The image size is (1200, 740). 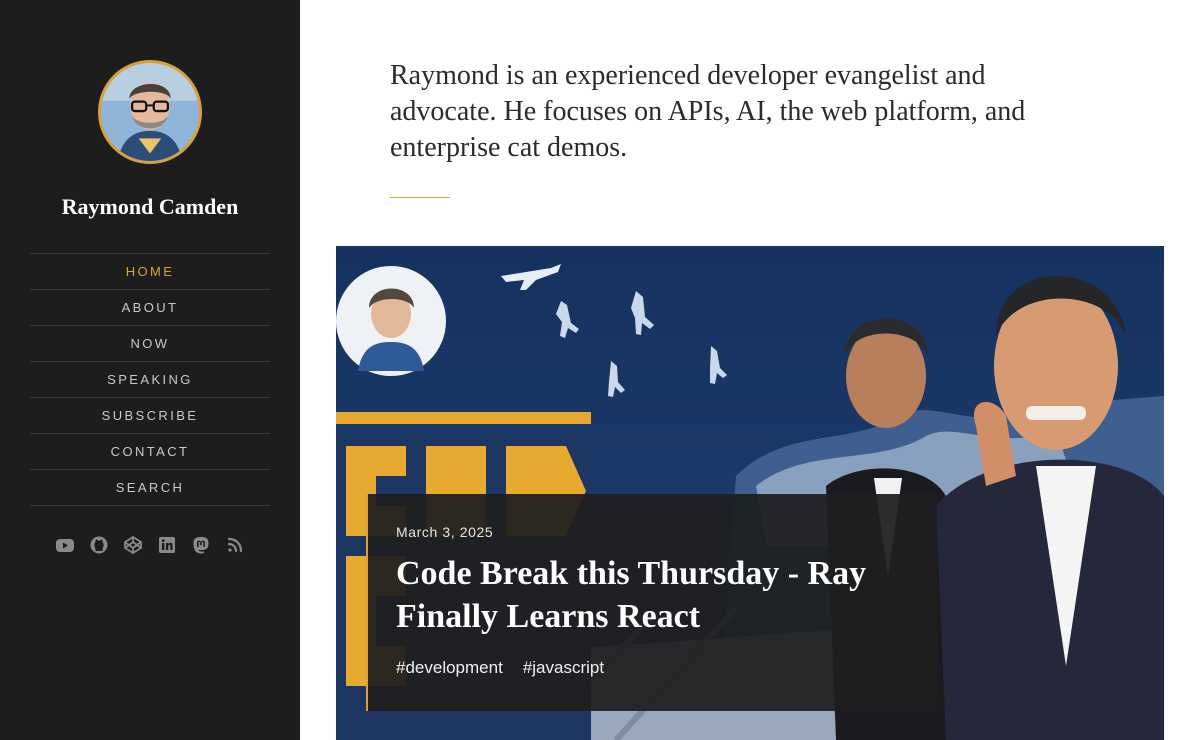 I want to click on avatar, so click(x=150, y=112).